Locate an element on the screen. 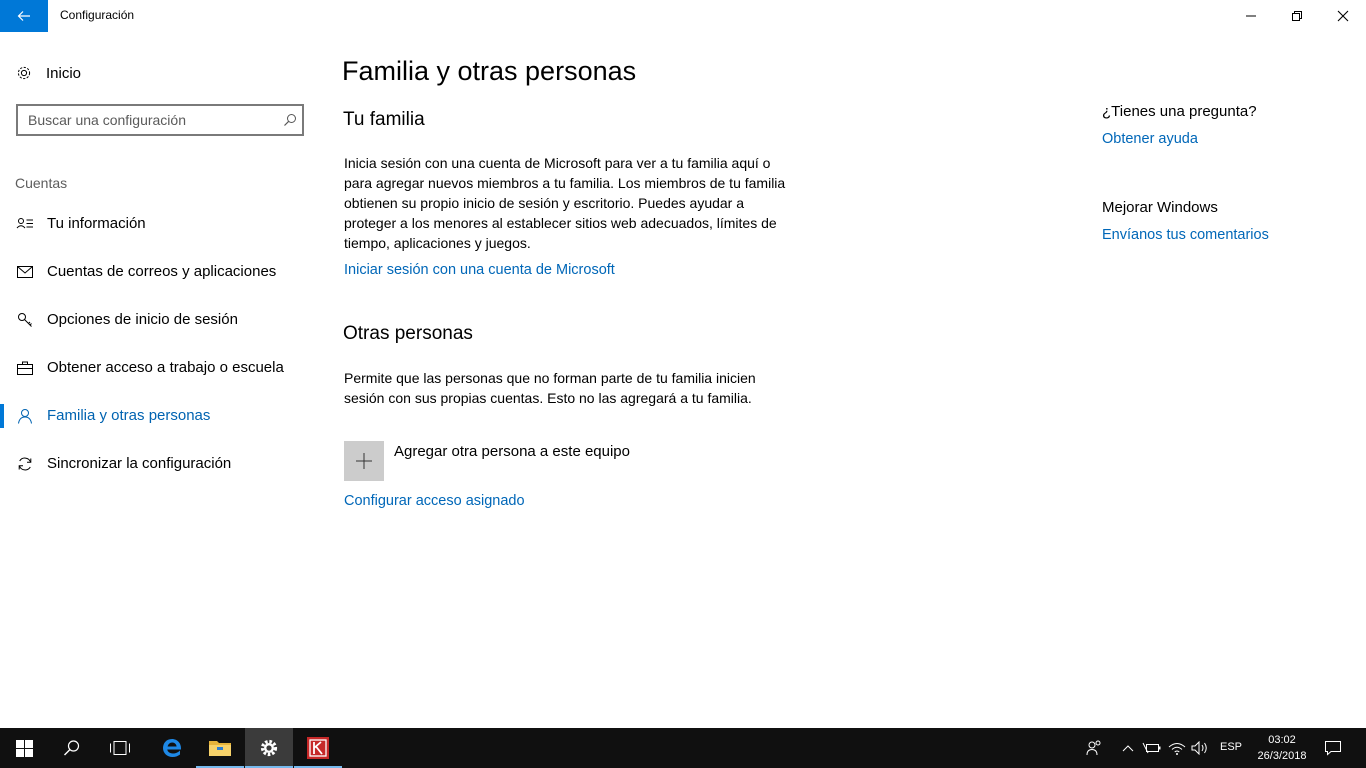 Image resolution: width=1366 pixels, height=768 pixels. minimize-button is located at coordinates (1251, 16).